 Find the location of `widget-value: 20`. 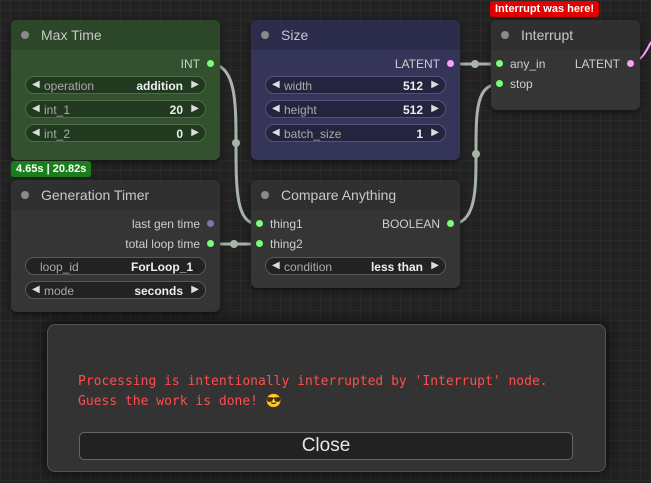

widget-value: 20 is located at coordinates (176, 110).